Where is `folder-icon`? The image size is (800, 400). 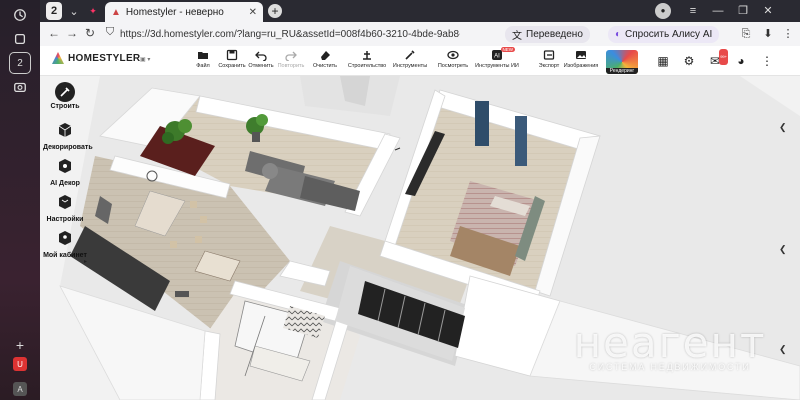
folder-icon is located at coordinates (203, 55).